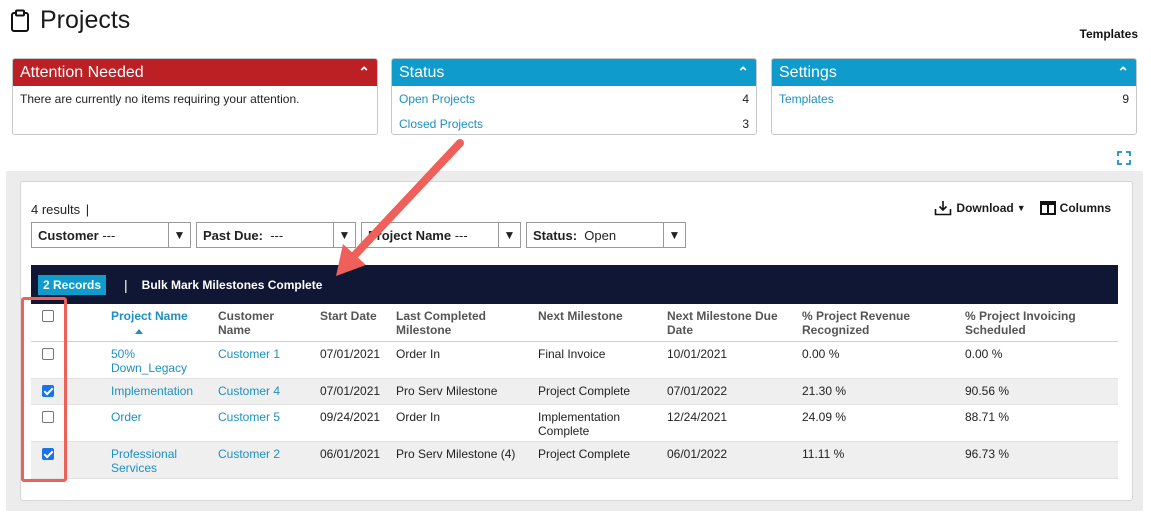 The width and height of the screenshot is (1151, 515). Describe the element at coordinates (1038, 423) in the screenshot. I see `invoicing-cell: 88.71 %` at that location.